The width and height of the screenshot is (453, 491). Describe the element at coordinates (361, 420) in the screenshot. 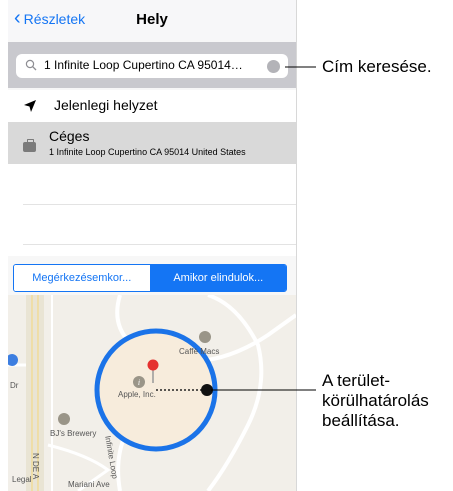

I see `callout-geofence-line3: beállítása.` at that location.